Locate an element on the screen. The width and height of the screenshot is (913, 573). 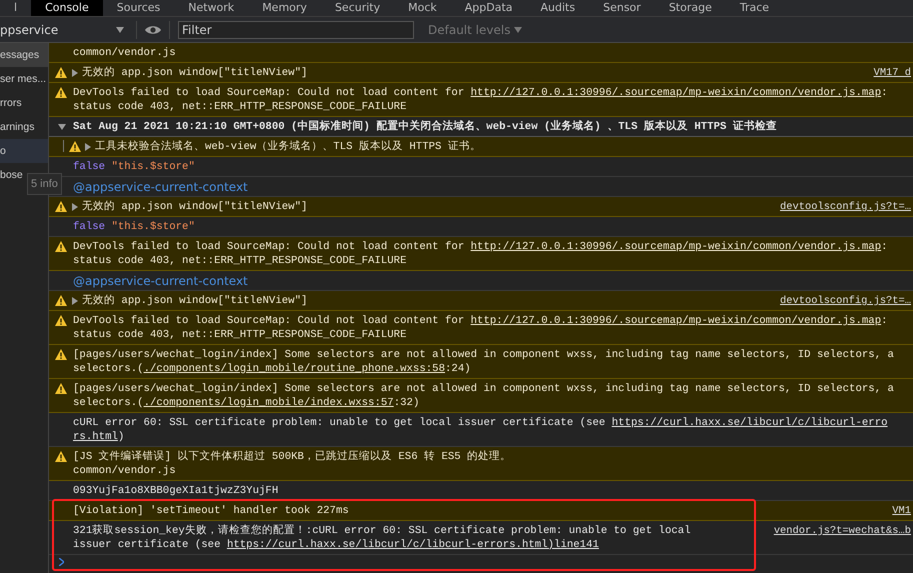
eye-icon is located at coordinates (153, 29).